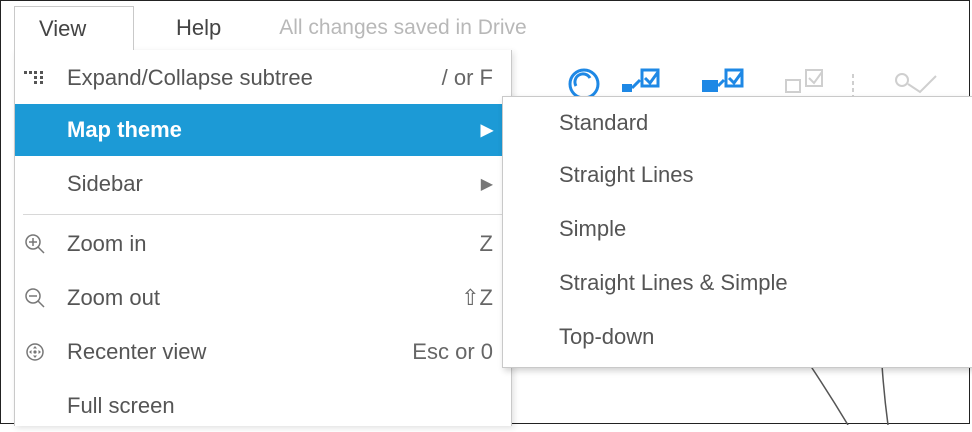 This screenshot has width=972, height=432. I want to click on menu-item-label: Zoom in, so click(107, 243).